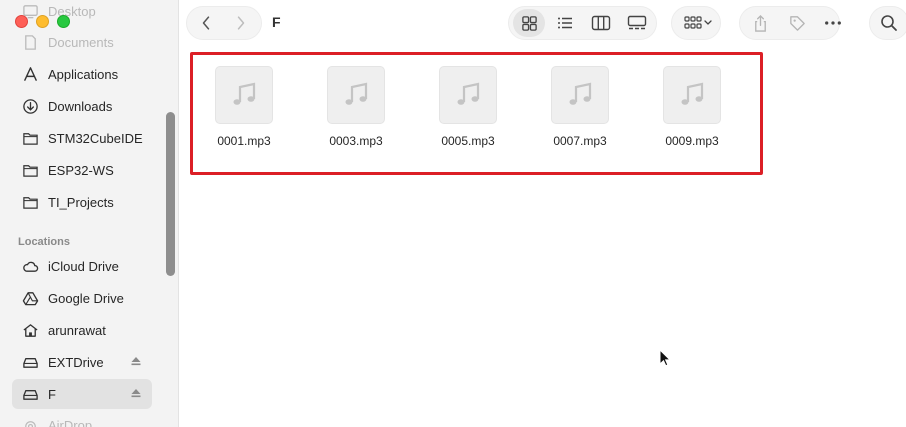  I want to click on minimize-window-button, so click(42, 21).